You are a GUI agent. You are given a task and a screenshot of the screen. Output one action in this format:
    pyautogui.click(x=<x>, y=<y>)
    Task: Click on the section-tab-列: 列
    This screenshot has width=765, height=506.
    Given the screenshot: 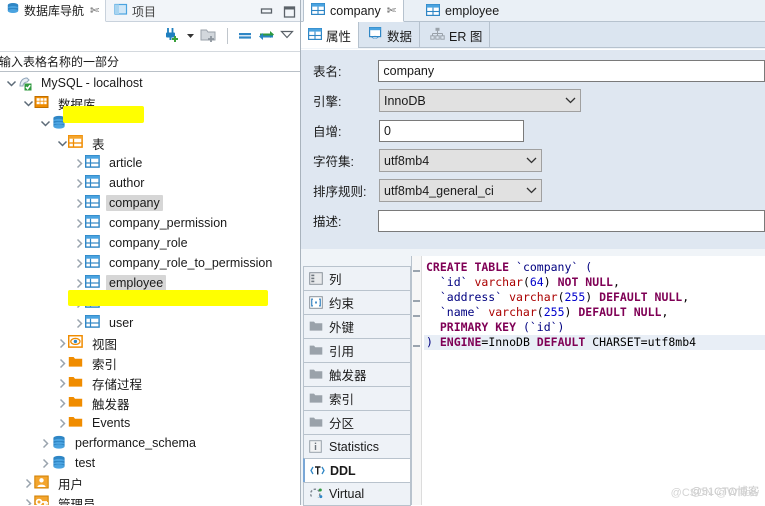 What is the action you would take?
    pyautogui.click(x=357, y=278)
    